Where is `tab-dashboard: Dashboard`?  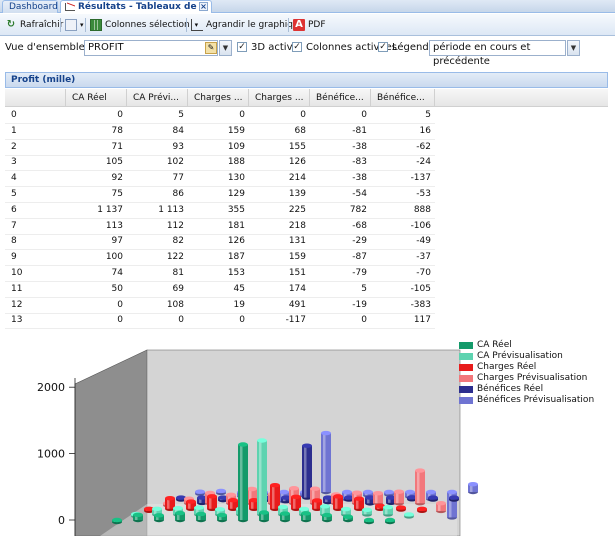
tab-dashboard: Dashboard is located at coordinates (30, 6).